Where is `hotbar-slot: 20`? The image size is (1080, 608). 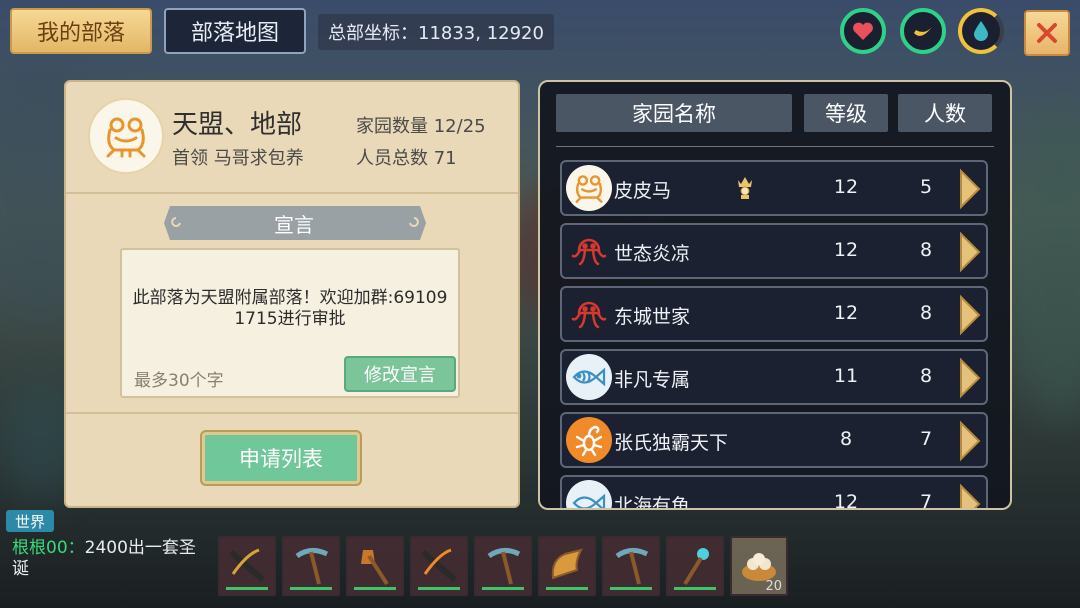 hotbar-slot: 20 is located at coordinates (759, 566).